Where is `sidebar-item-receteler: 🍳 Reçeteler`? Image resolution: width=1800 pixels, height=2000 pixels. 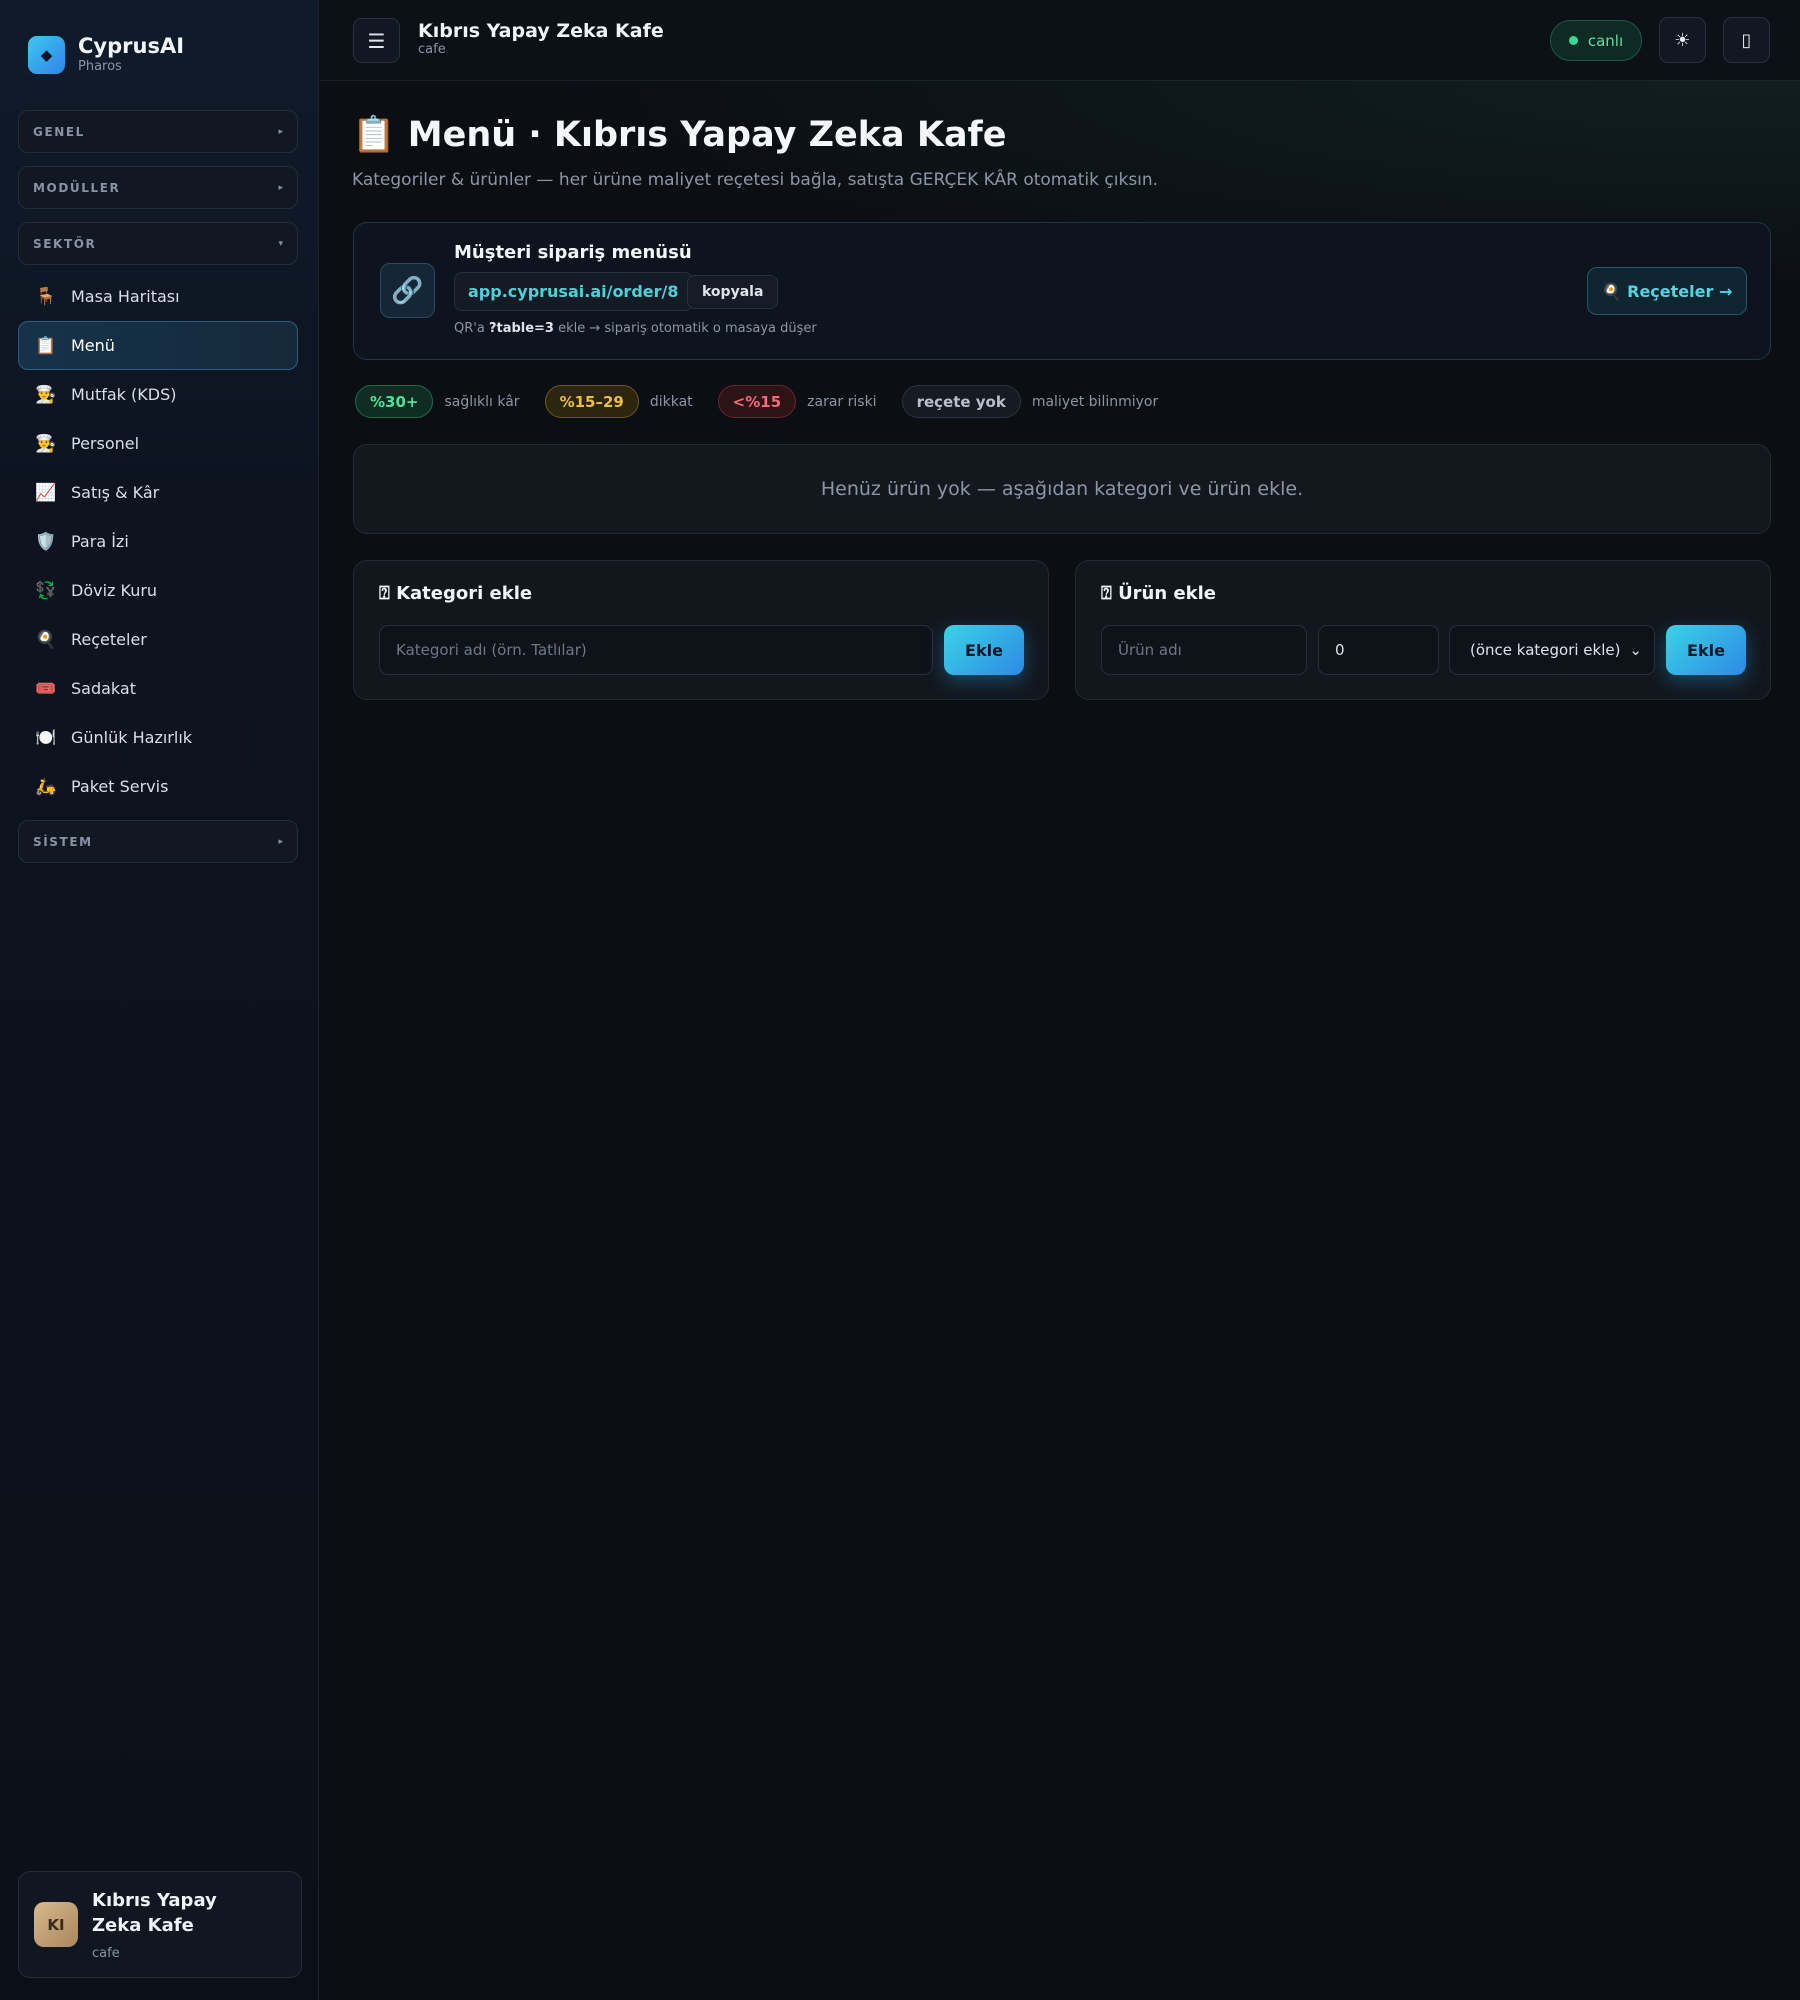
sidebar-item-receteler: 🍳 Reçeteler is located at coordinates (158, 639).